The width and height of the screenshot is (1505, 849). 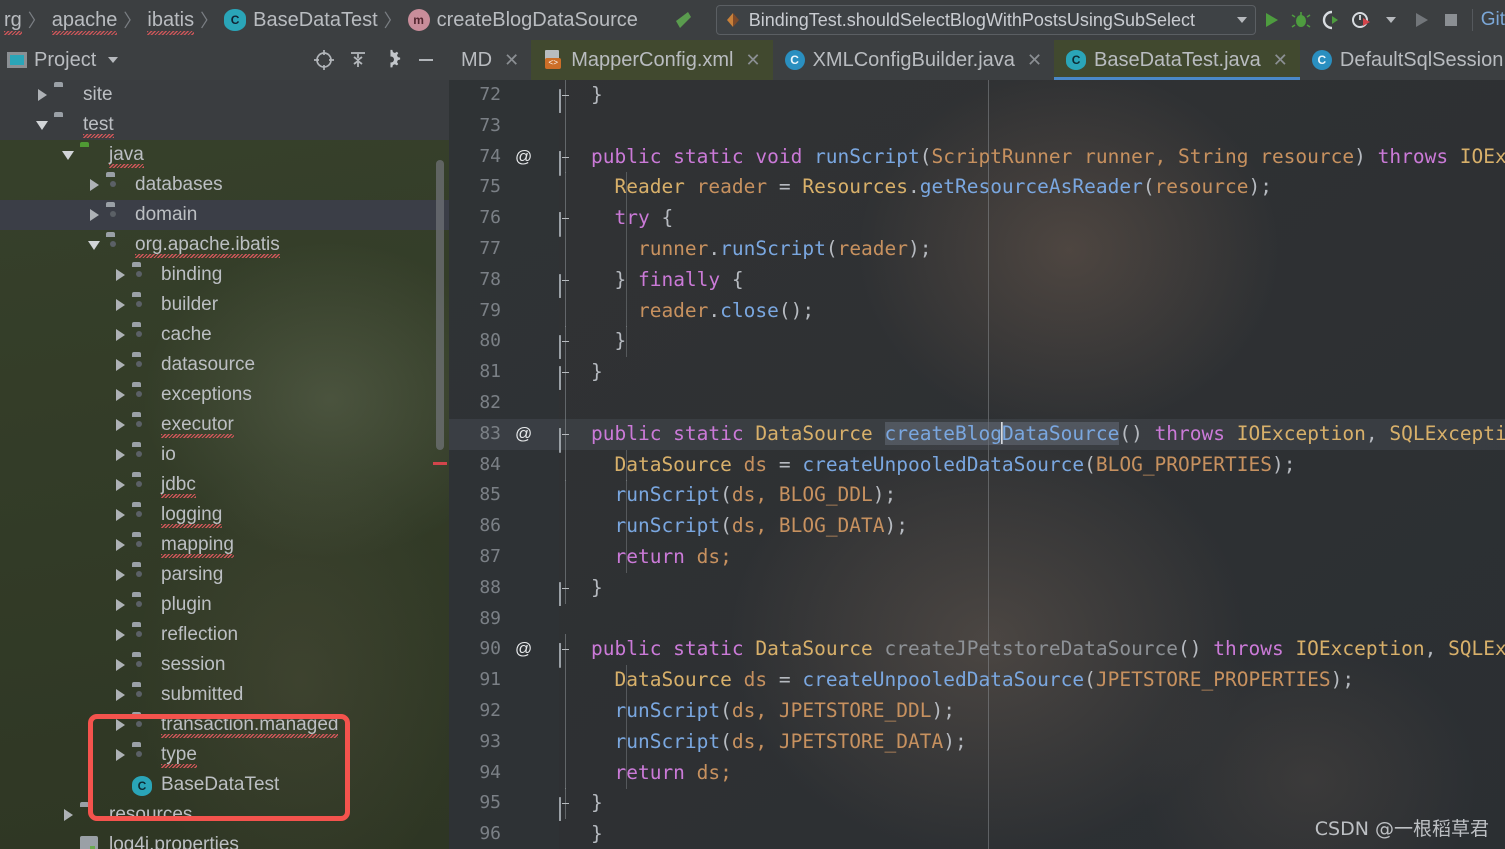 I want to click on editor-tab-md: MD ✕, so click(x=490, y=60).